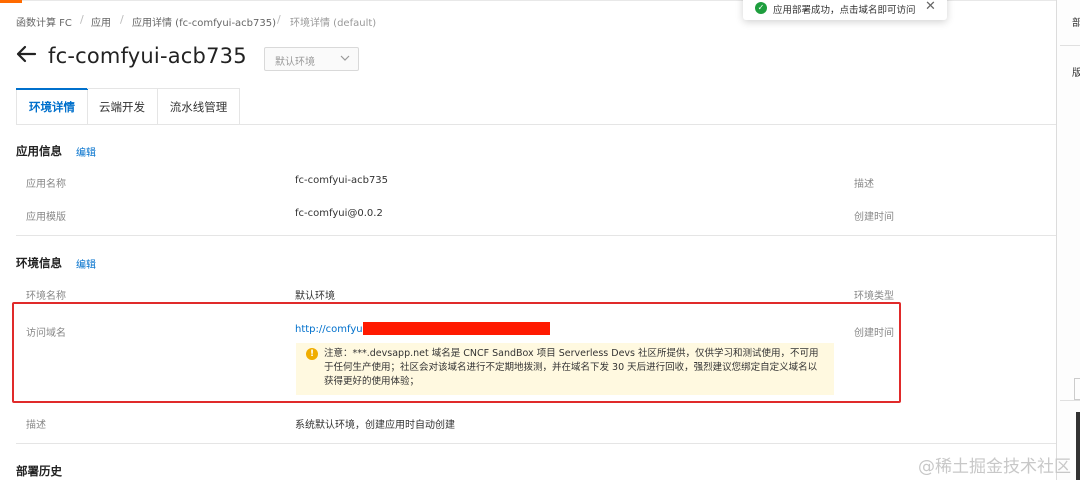  Describe the element at coordinates (101, 21) in the screenshot. I see `breadcrumb-item-apps: 应用` at that location.